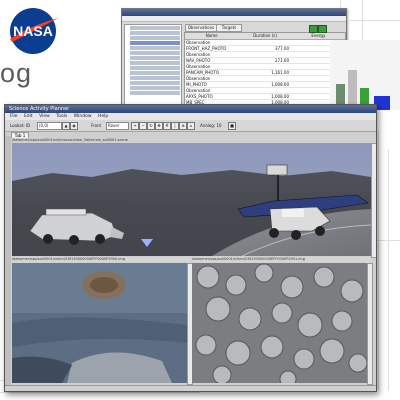 This screenshot has width=400, height=400. What do you see at coordinates (66, 126) in the screenshot?
I see `pick-icon: ▲` at bounding box center [66, 126].